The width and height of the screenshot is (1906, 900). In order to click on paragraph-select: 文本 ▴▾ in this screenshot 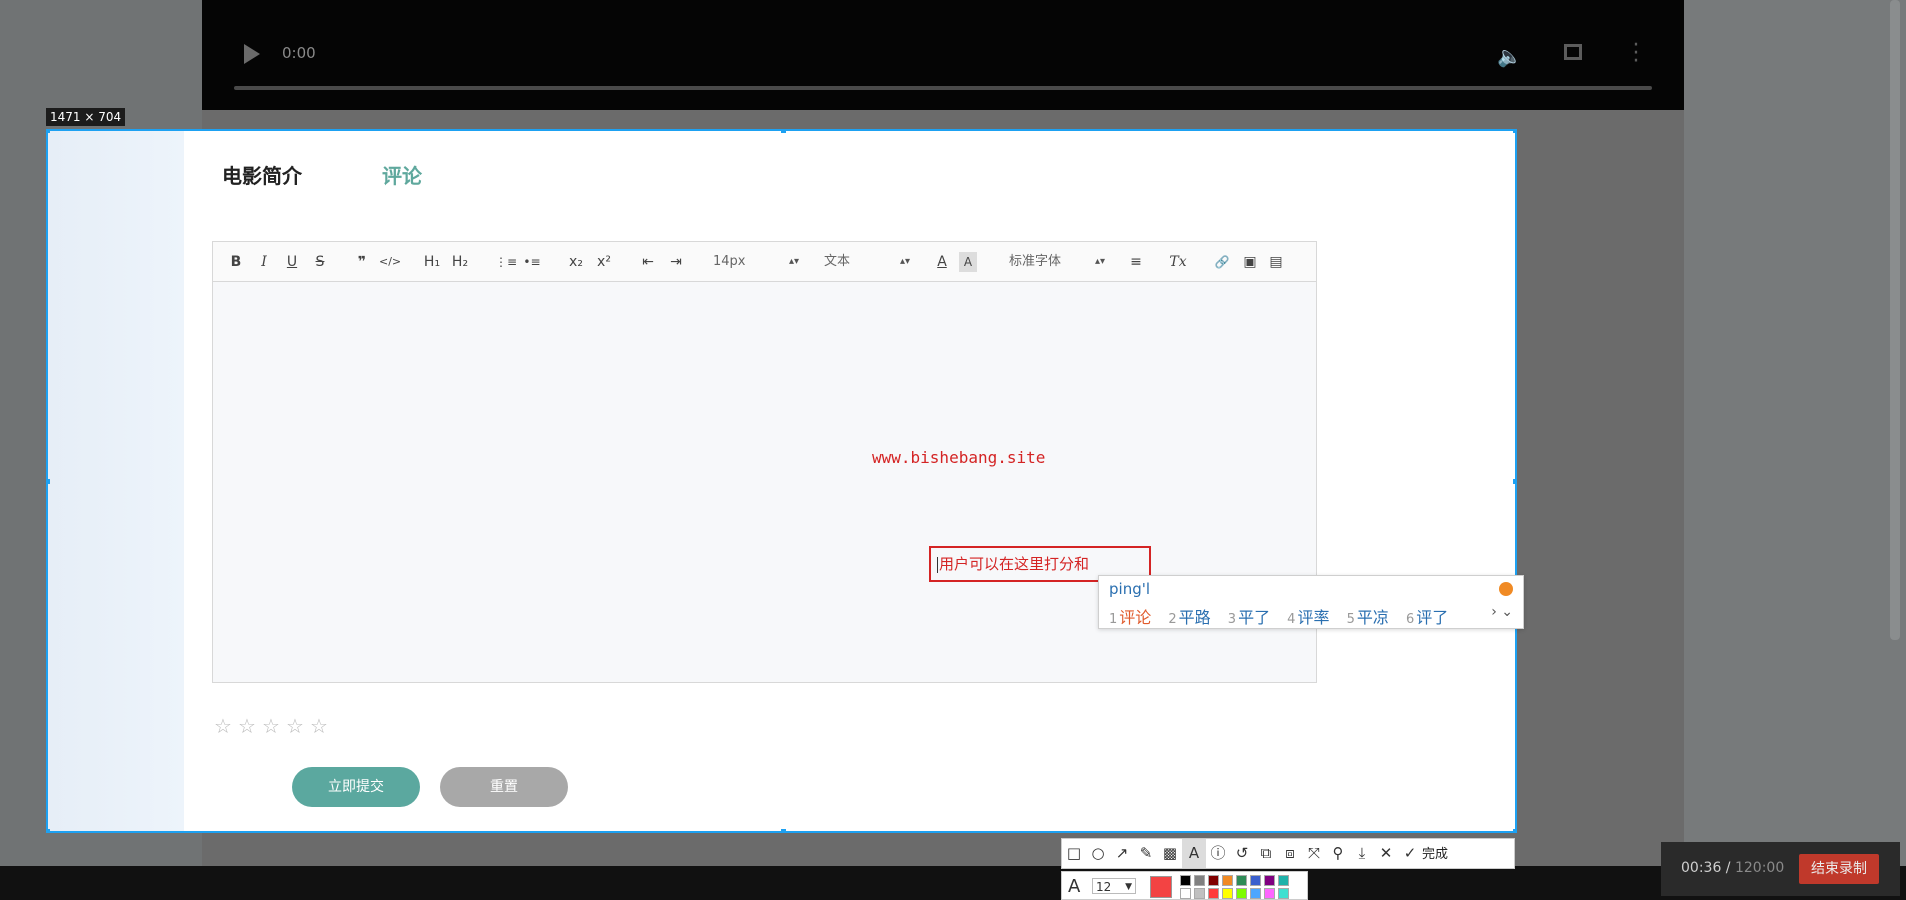, I will do `click(867, 262)`.